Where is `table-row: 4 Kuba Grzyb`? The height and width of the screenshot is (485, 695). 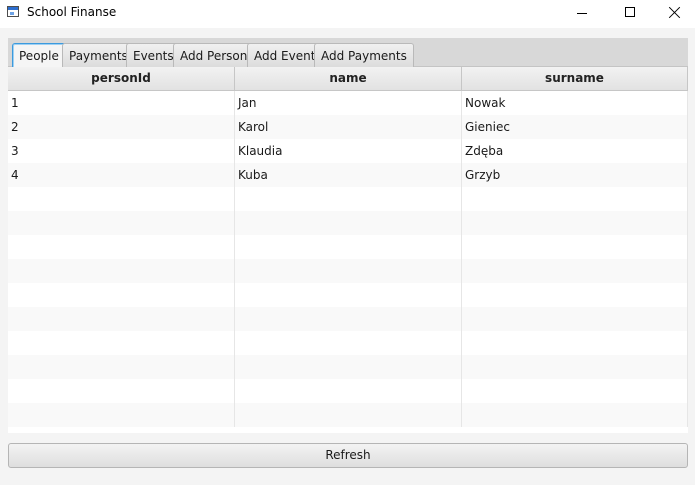
table-row: 4 Kuba Grzyb is located at coordinates (348, 175).